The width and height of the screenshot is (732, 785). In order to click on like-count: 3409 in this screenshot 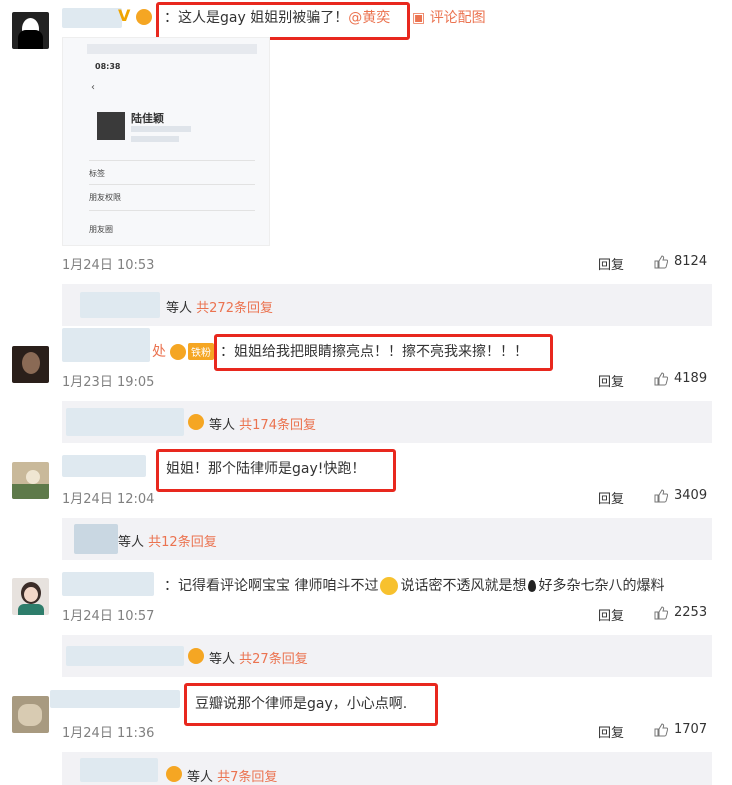, I will do `click(691, 495)`.